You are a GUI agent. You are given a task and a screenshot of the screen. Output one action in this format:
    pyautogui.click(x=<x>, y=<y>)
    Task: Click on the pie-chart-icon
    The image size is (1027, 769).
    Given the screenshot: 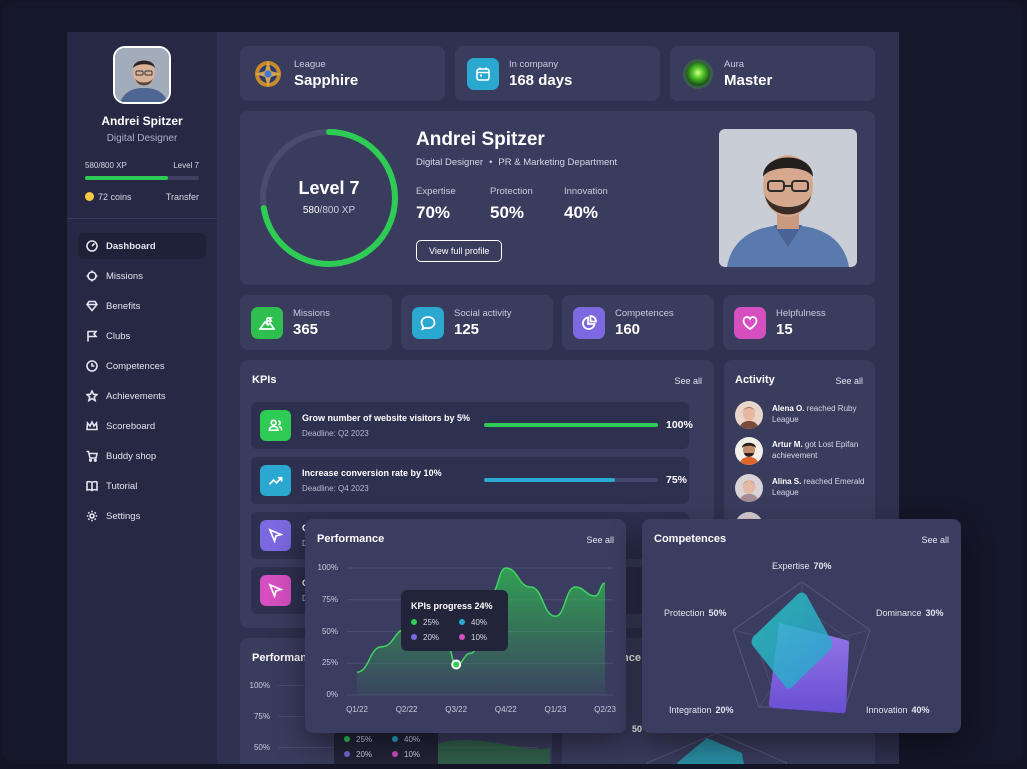 What is the action you would take?
    pyautogui.click(x=589, y=322)
    